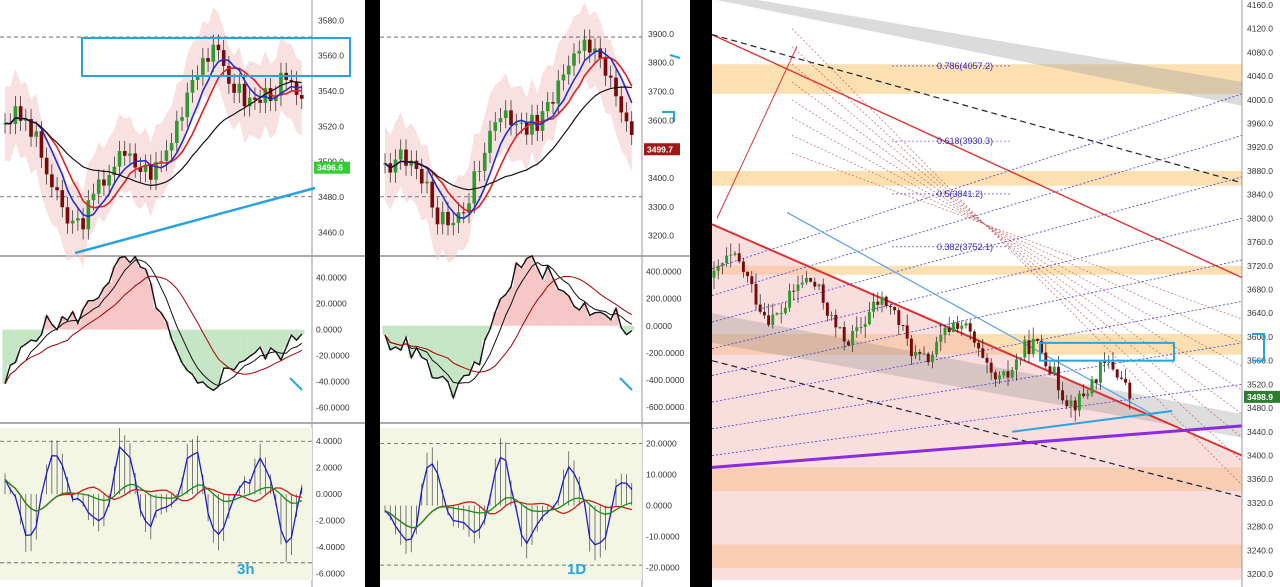  What do you see at coordinates (1260, 76) in the screenshot?
I see `price-tick-label: 4040.0` at bounding box center [1260, 76].